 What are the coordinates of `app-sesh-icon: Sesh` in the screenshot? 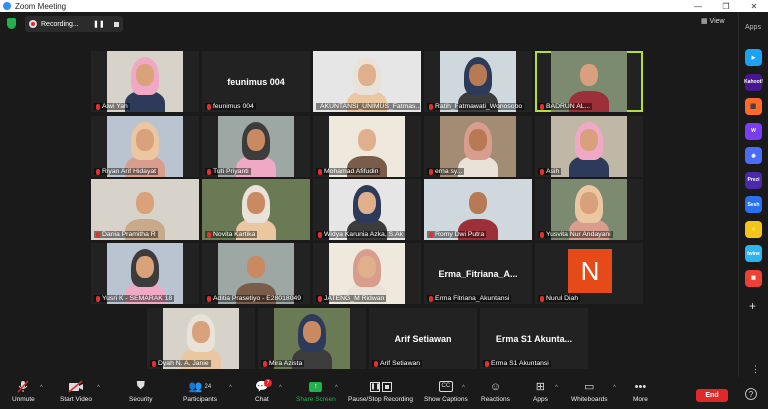 It's located at (753, 204).